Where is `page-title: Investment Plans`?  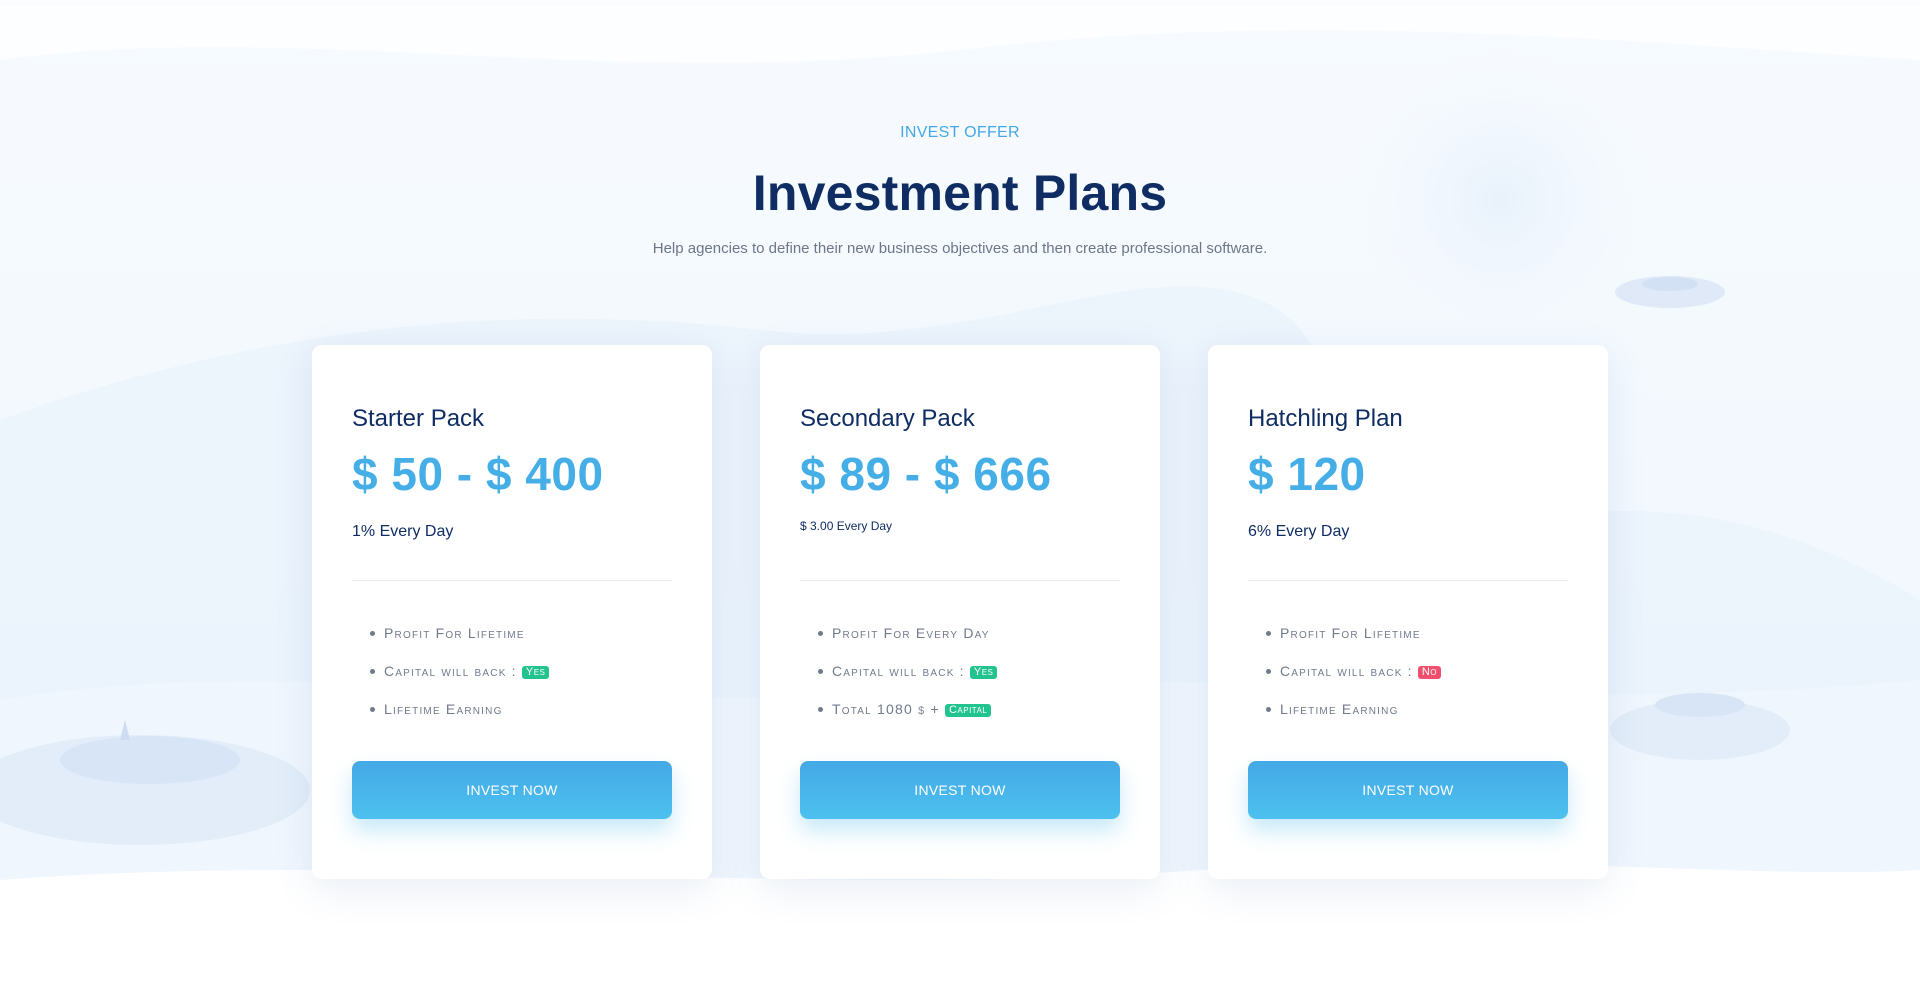 page-title: Investment Plans is located at coordinates (960, 193).